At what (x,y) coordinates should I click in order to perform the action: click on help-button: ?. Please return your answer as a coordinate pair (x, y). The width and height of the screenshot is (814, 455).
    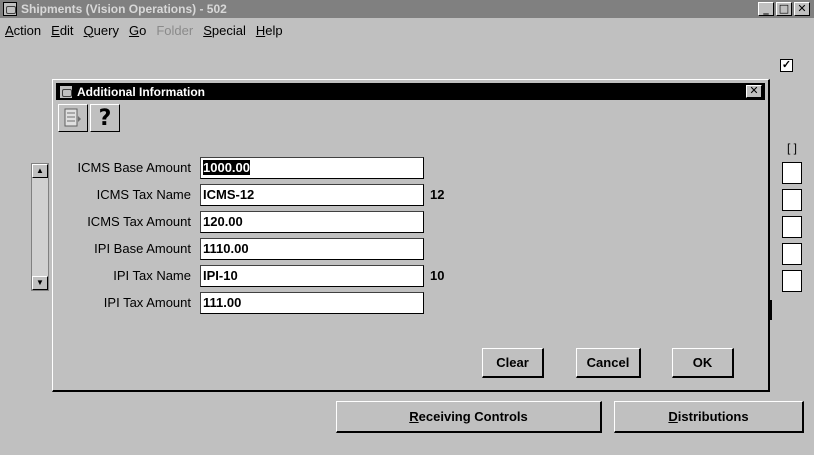
    Looking at the image, I should click on (105, 118).